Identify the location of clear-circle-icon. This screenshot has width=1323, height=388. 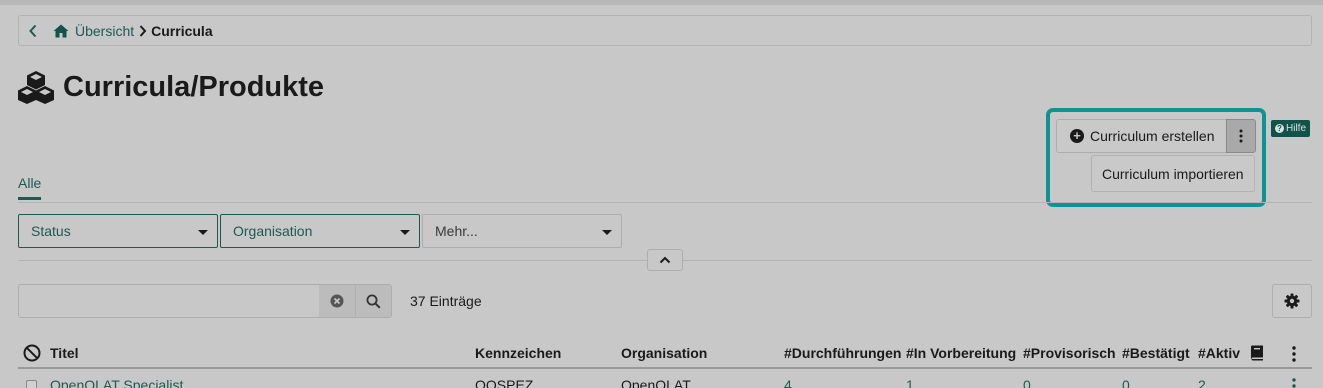
(337, 301).